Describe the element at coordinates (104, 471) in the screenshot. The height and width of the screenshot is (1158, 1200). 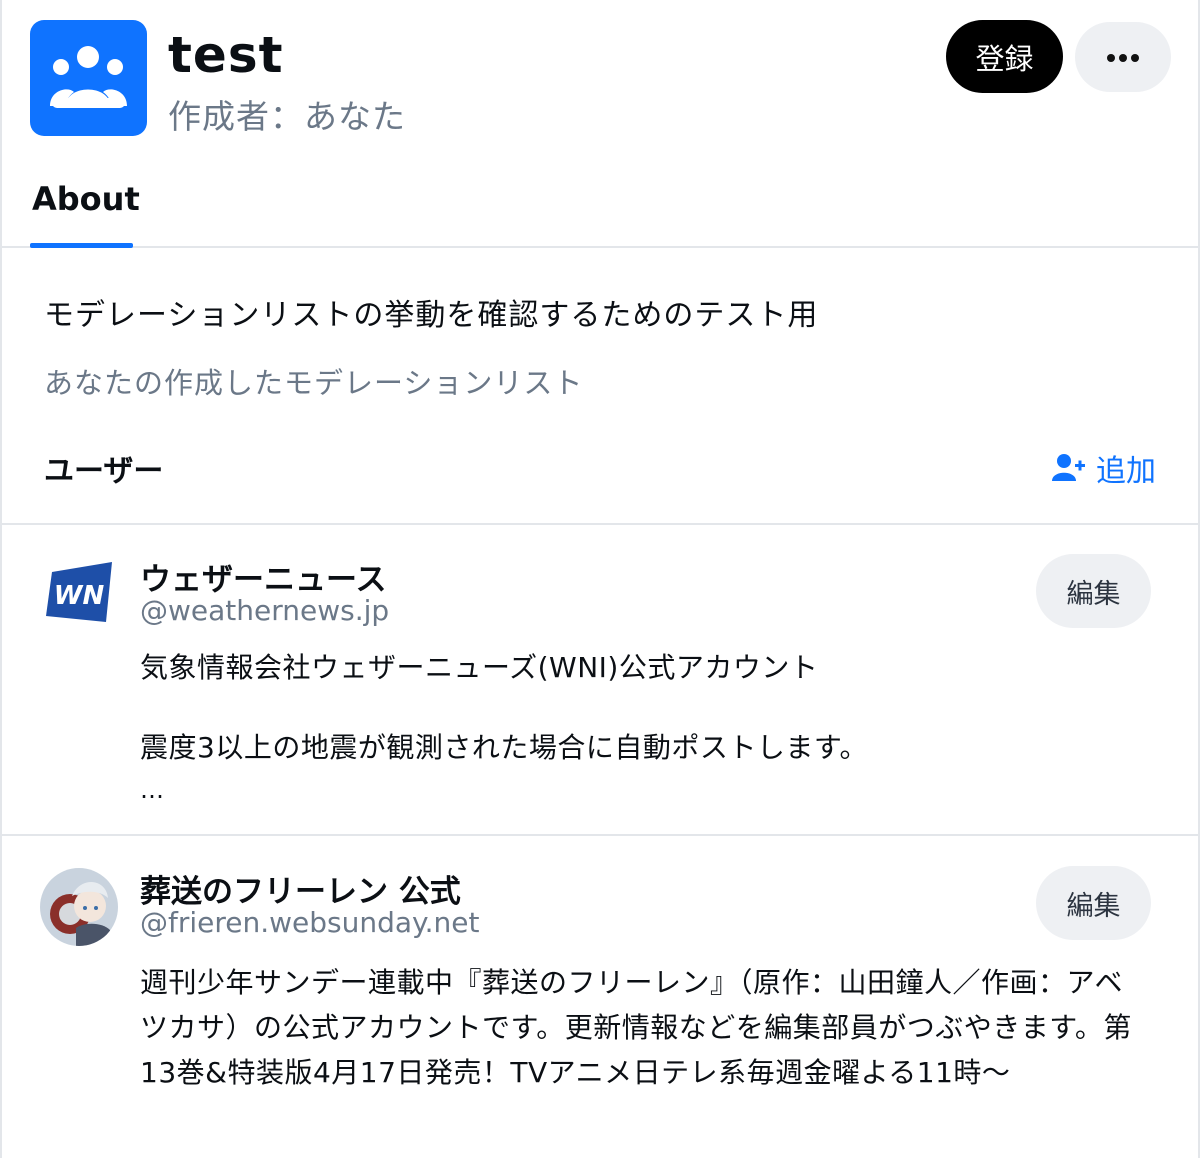
I see `users-section-title: ユーザー` at that location.